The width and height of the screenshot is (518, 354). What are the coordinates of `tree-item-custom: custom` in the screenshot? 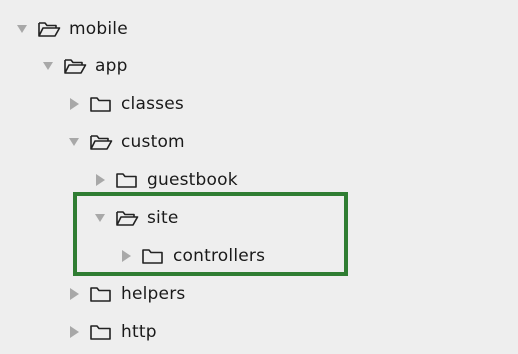 It's located at (126, 142).